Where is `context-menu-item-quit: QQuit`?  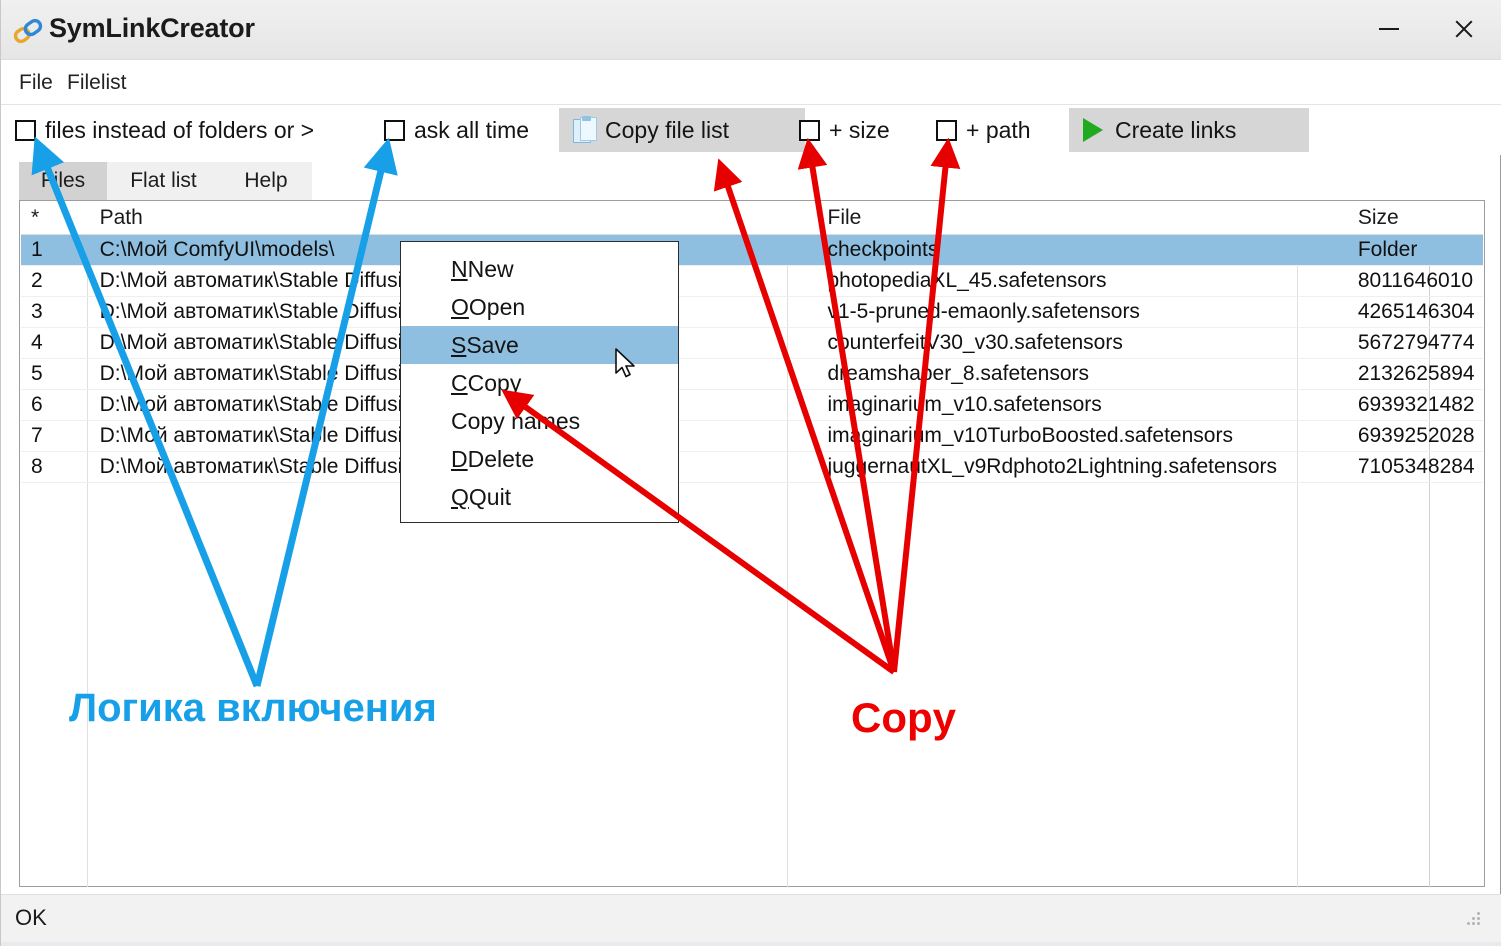 context-menu-item-quit: QQuit is located at coordinates (539, 497).